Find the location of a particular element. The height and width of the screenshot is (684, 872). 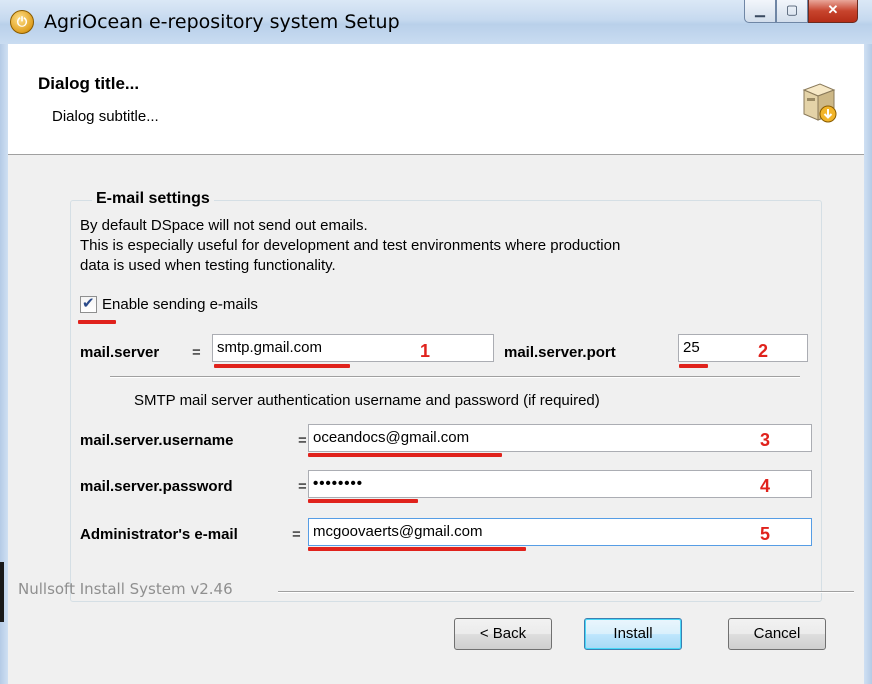

email-settings-legend: E-mail settings is located at coordinates (153, 199).